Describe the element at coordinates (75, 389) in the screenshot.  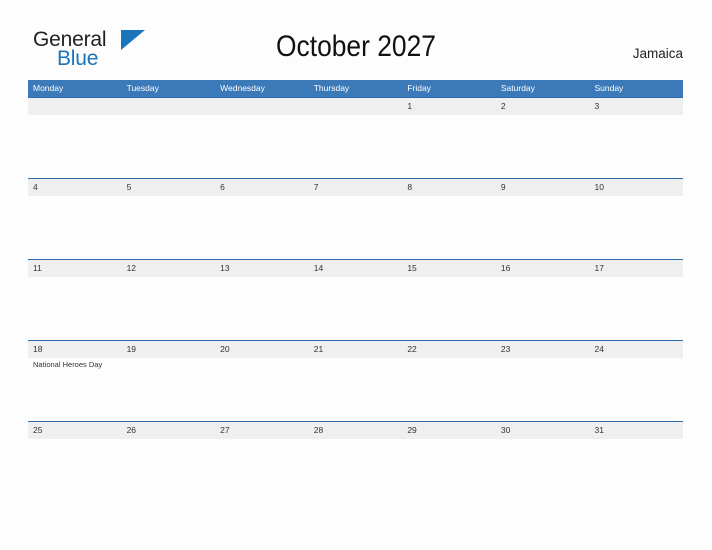
I see `day-event-holiday: National Heroes Day` at that location.